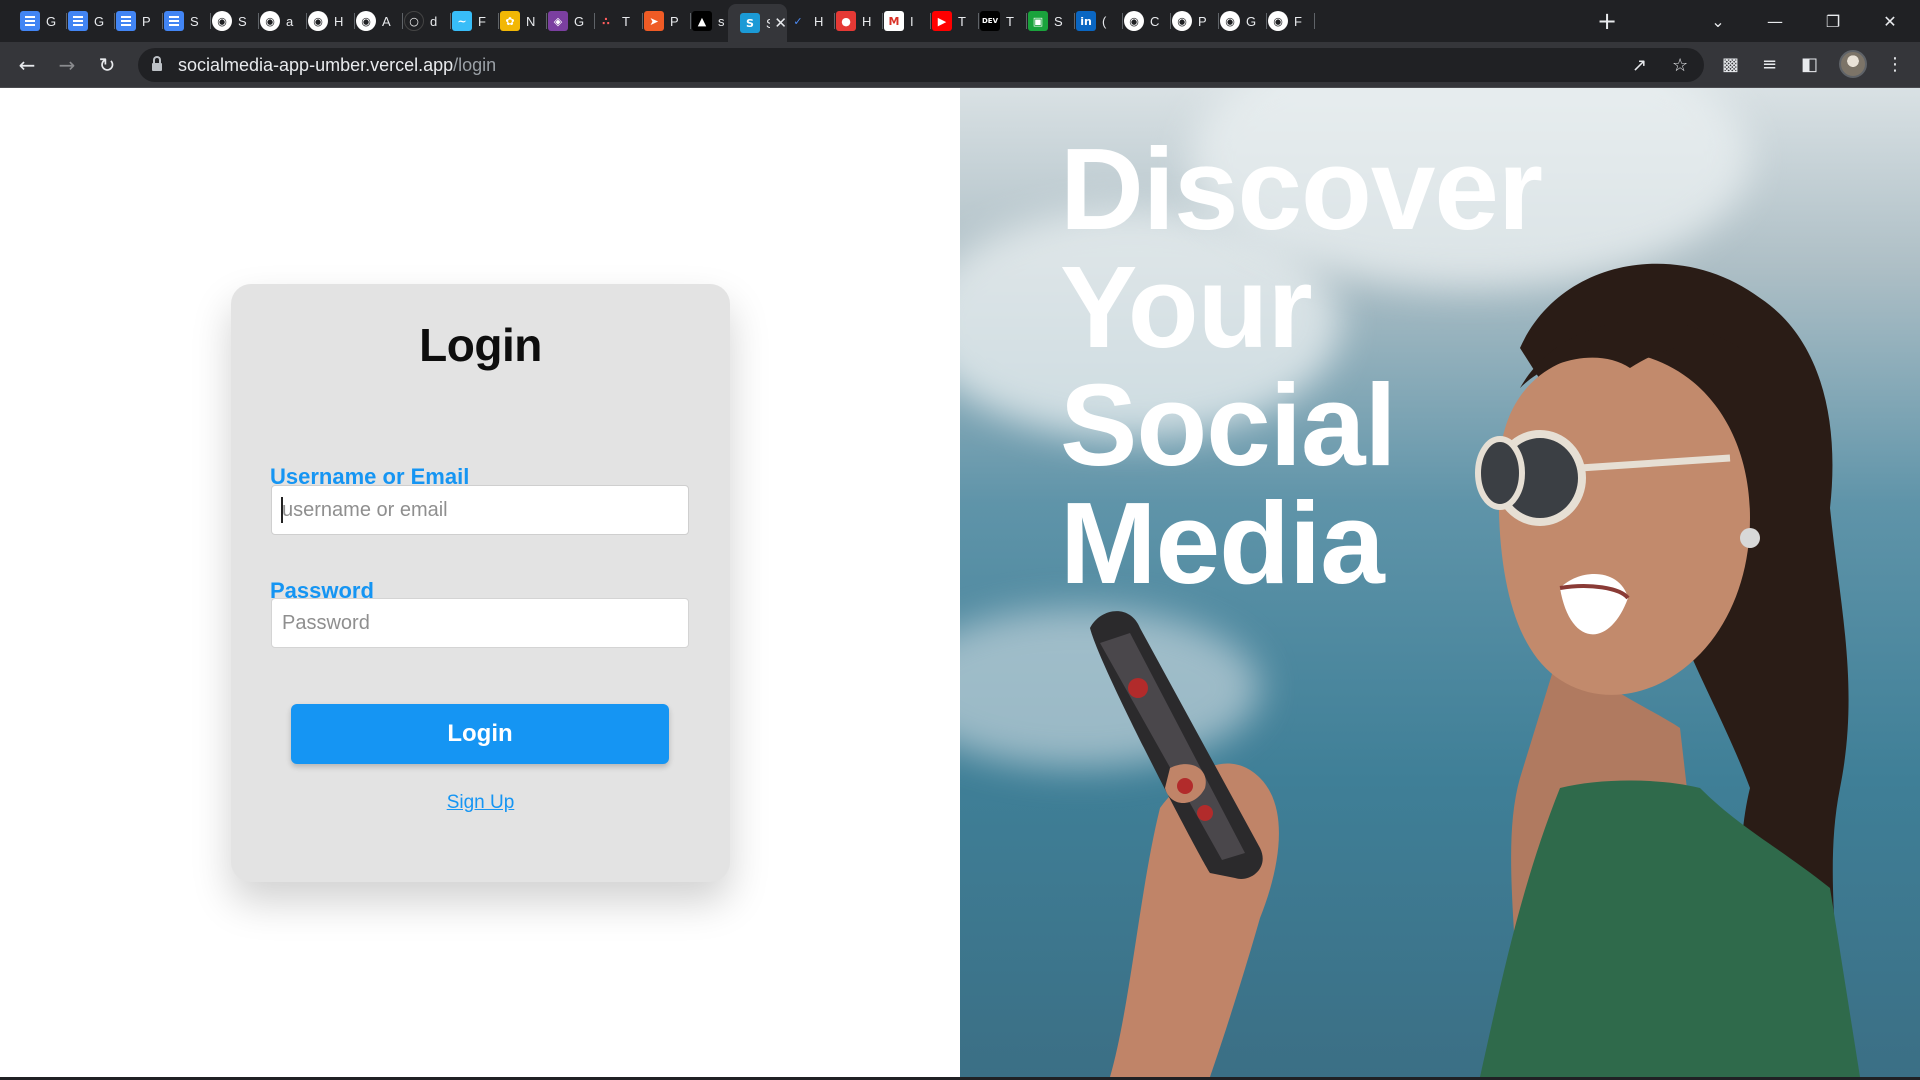 This screenshot has width=1920, height=1080. I want to click on login-button: Login, so click(480, 734).